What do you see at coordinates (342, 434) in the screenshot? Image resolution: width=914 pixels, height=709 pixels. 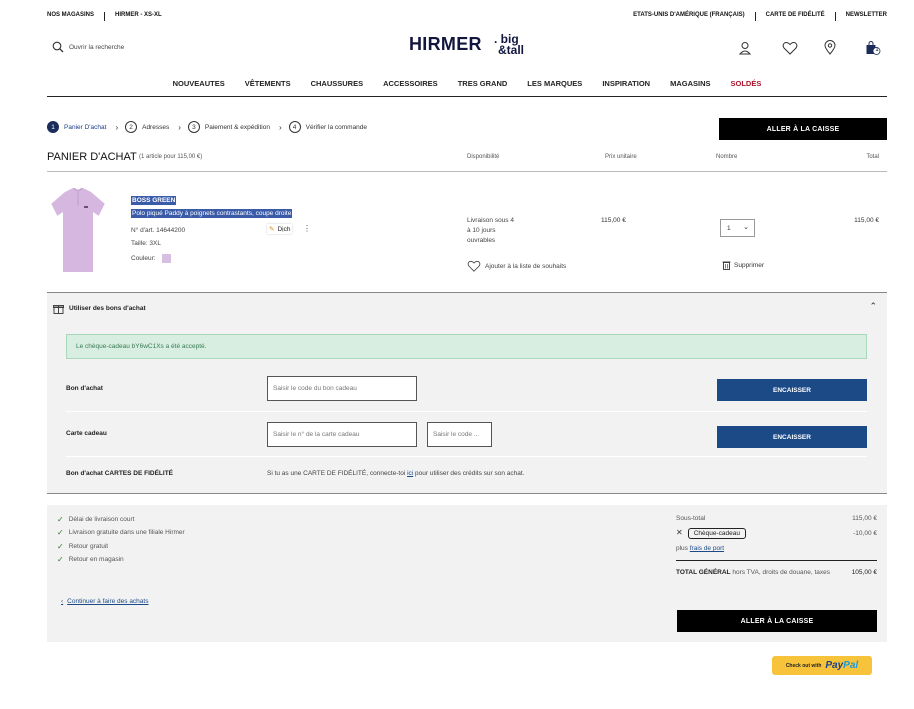 I see `giftcard-number-input: Saisir le n° de la carte cadeau` at bounding box center [342, 434].